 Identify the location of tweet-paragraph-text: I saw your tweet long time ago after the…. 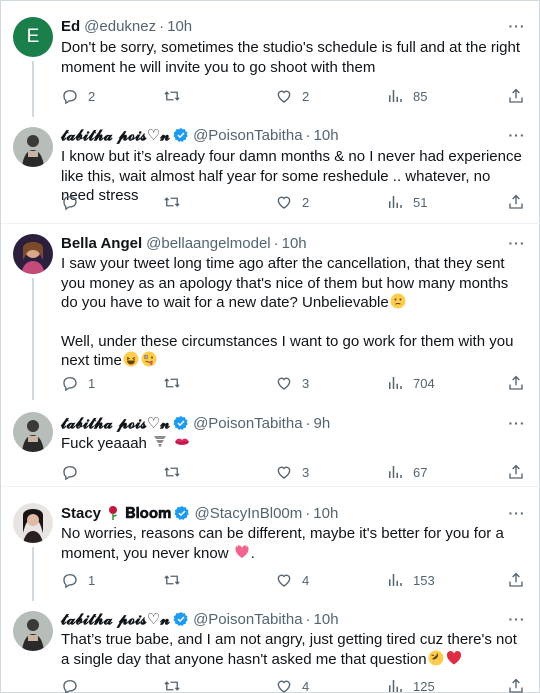
(285, 283).